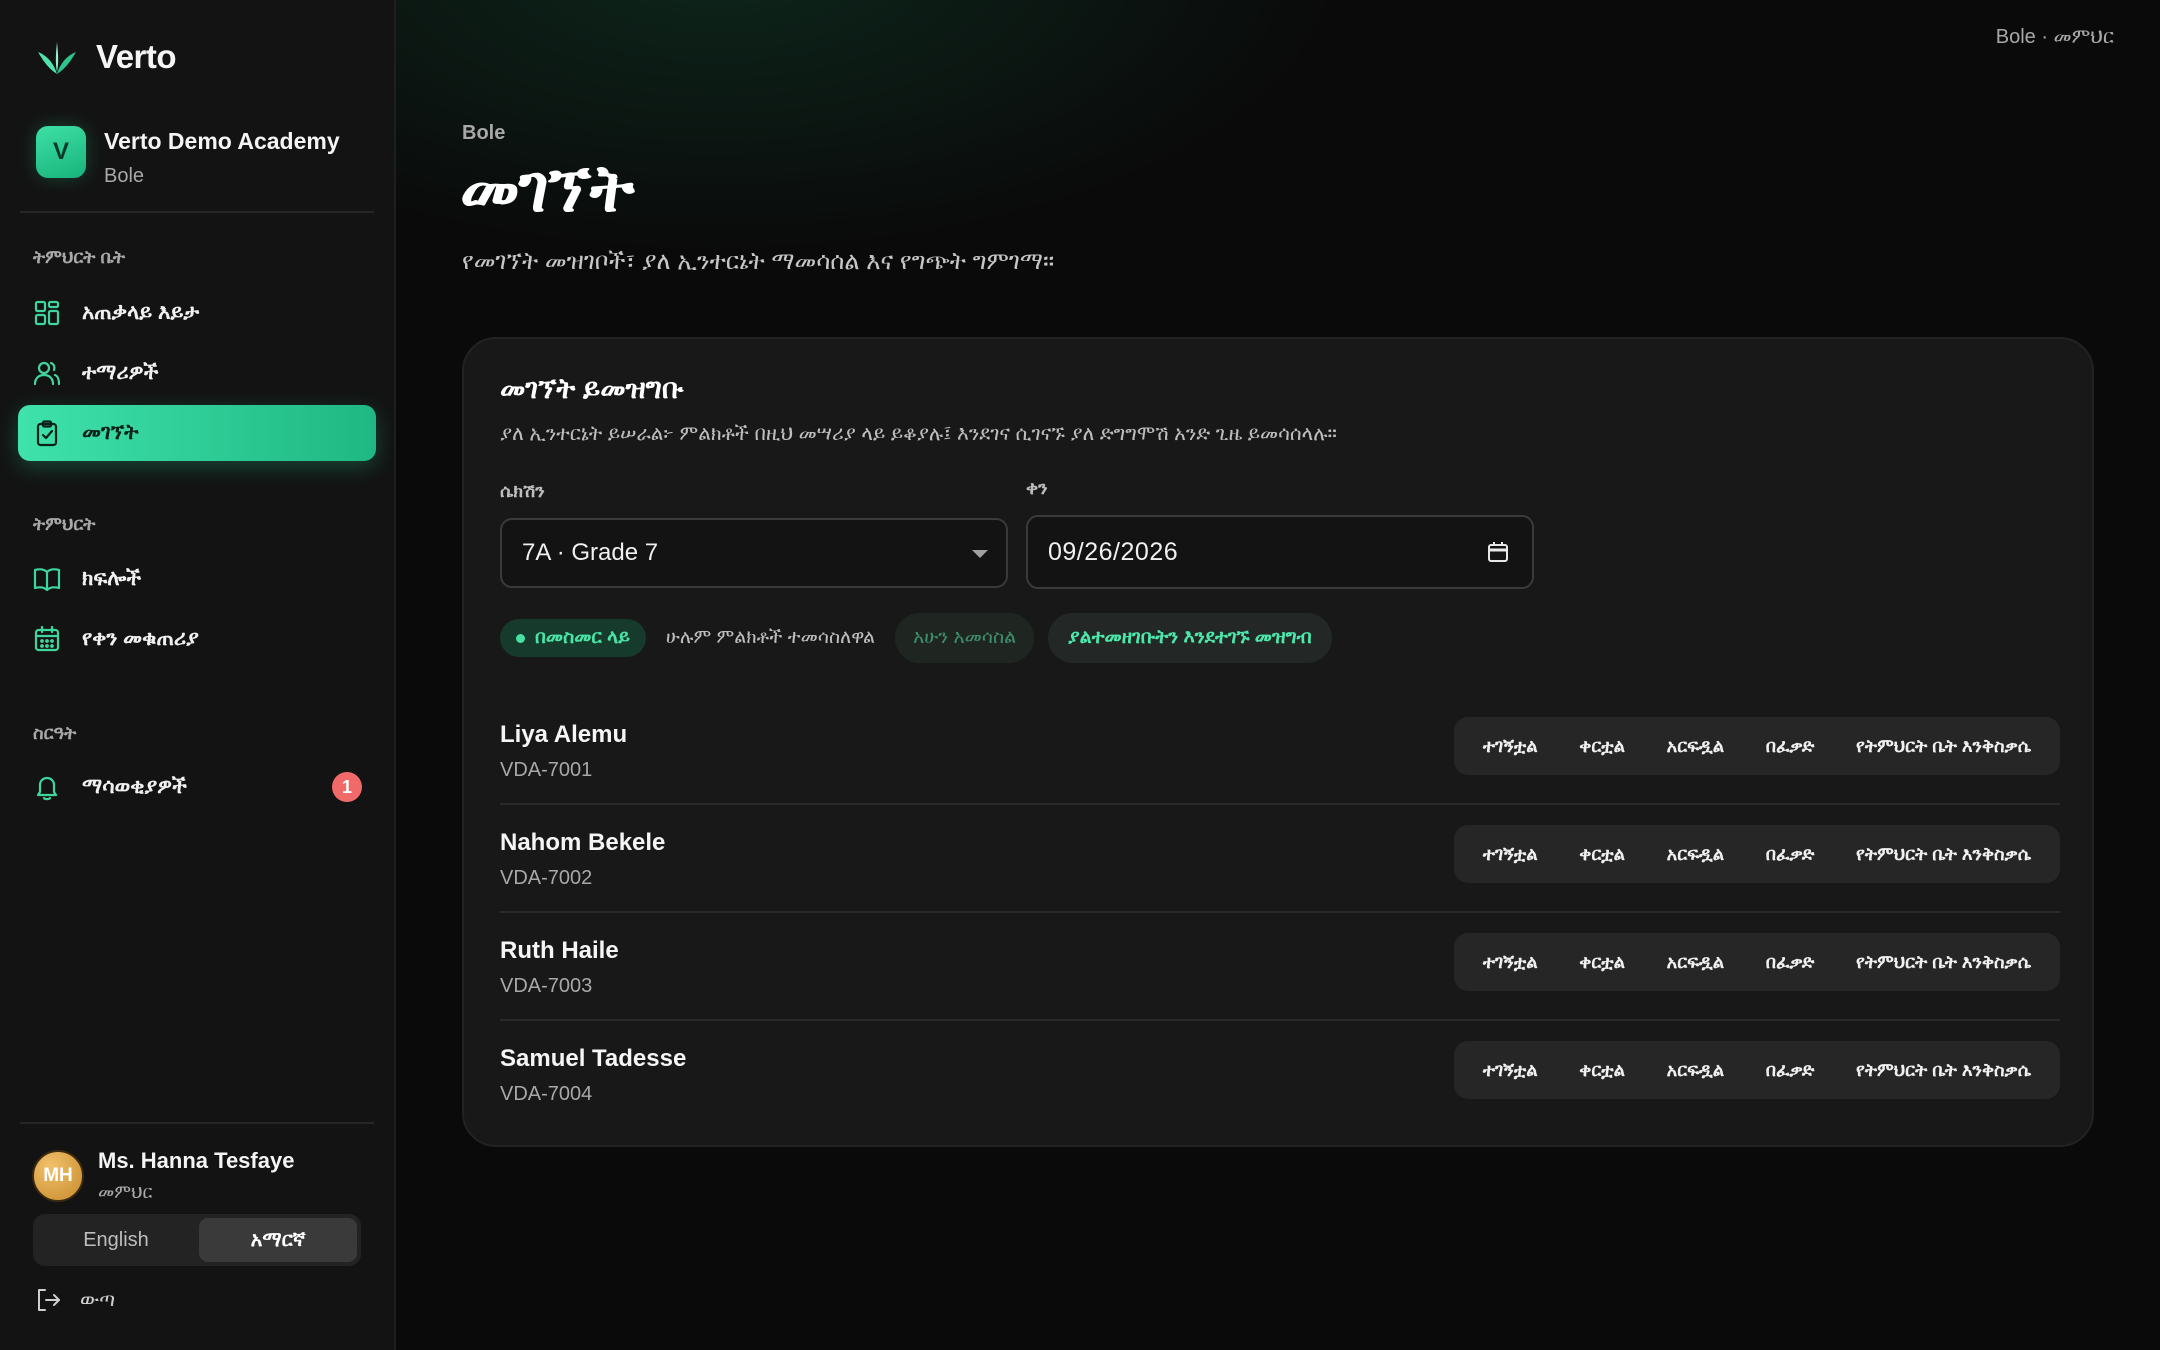 This screenshot has width=2160, height=1350. Describe the element at coordinates (105, 57) in the screenshot. I see `brand: Verto` at that location.